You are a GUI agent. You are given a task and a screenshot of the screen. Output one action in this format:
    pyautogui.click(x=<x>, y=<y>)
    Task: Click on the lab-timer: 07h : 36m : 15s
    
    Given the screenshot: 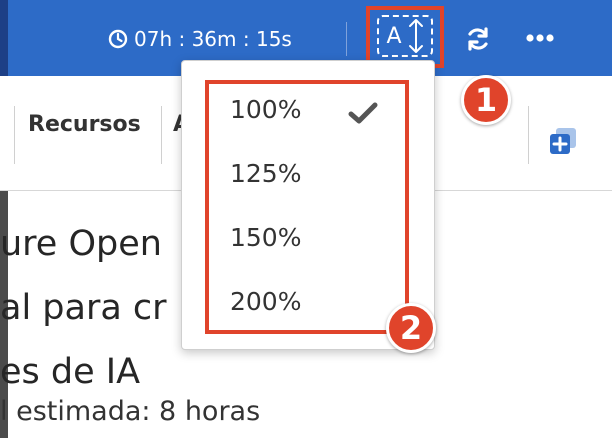 What is the action you would take?
    pyautogui.click(x=200, y=39)
    